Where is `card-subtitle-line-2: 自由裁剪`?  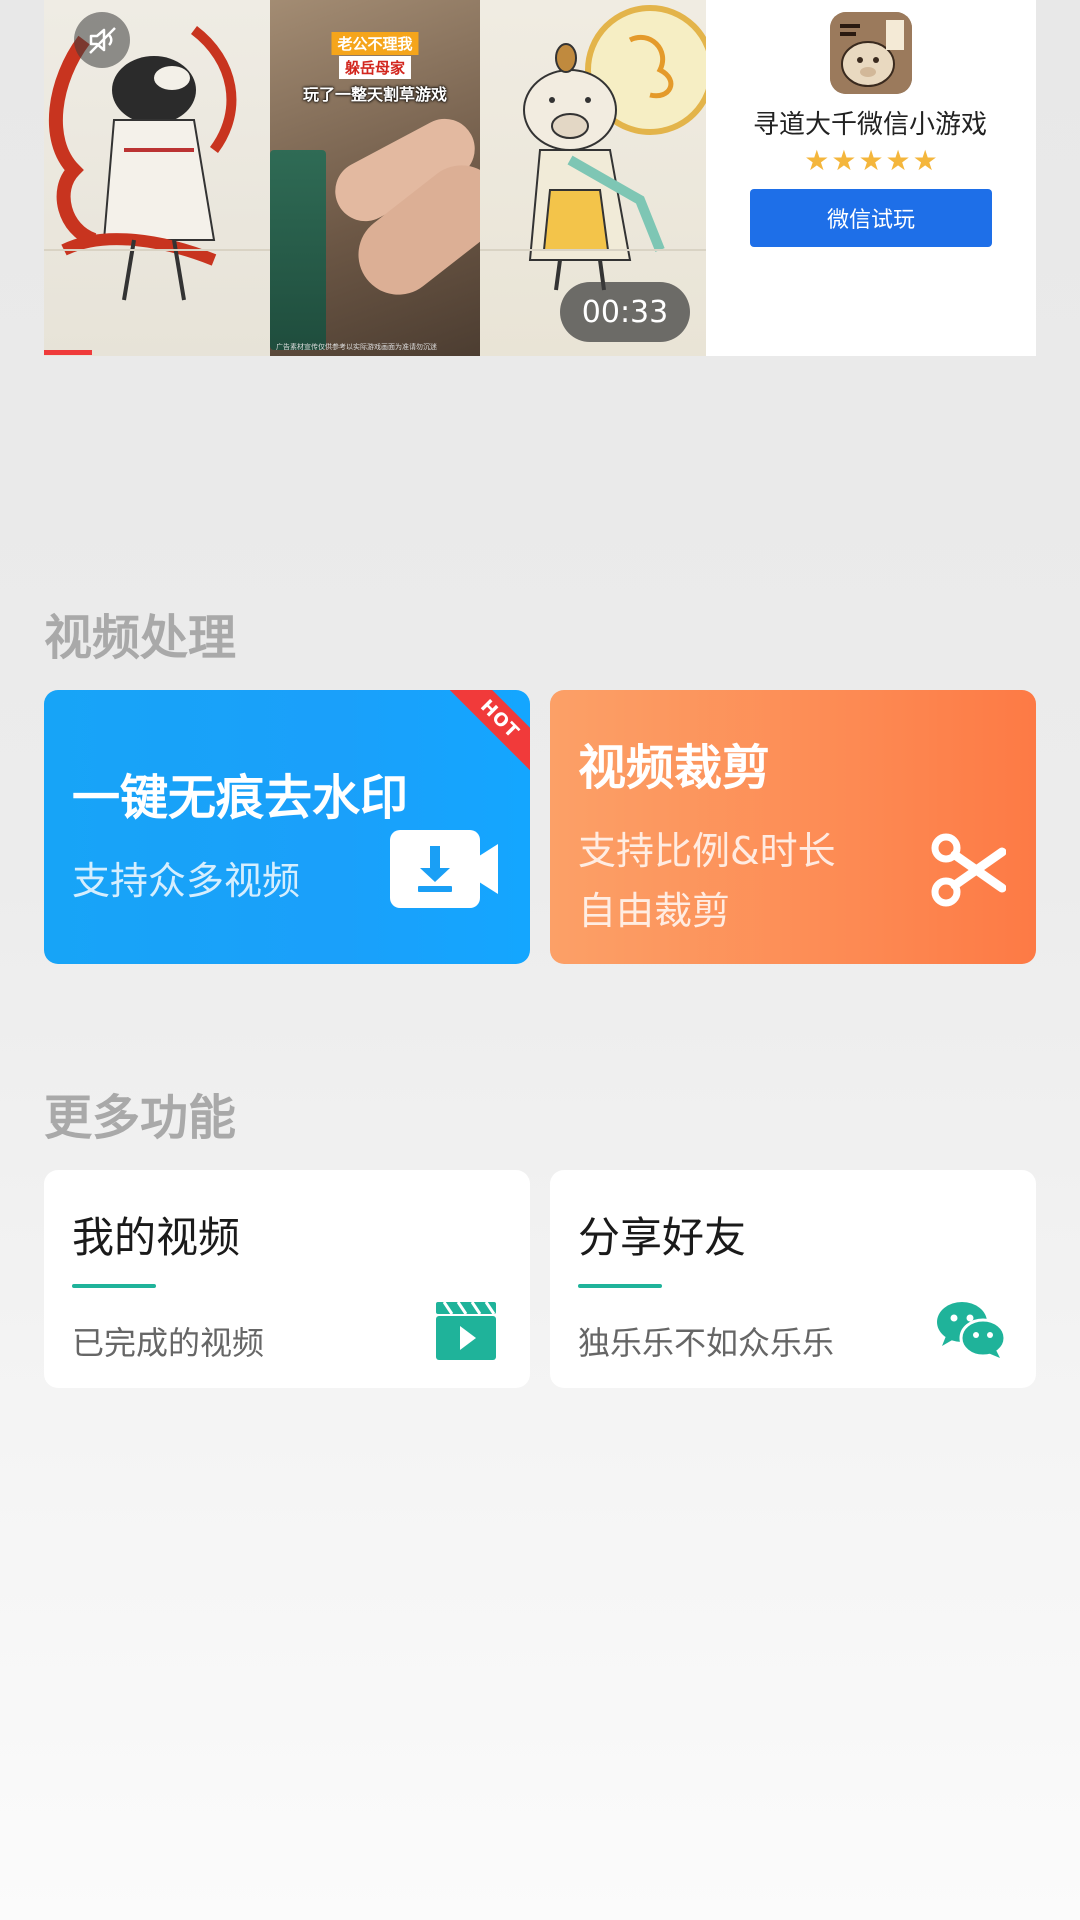
card-subtitle-line-2: 自由裁剪 is located at coordinates (654, 911).